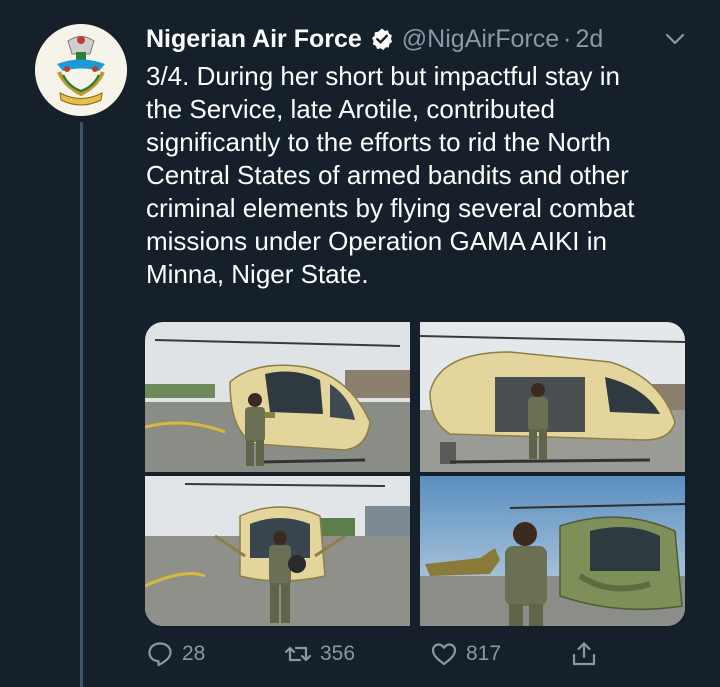 Image resolution: width=720 pixels, height=687 pixels. Describe the element at coordinates (484, 653) in the screenshot. I see `like-count: 817` at that location.